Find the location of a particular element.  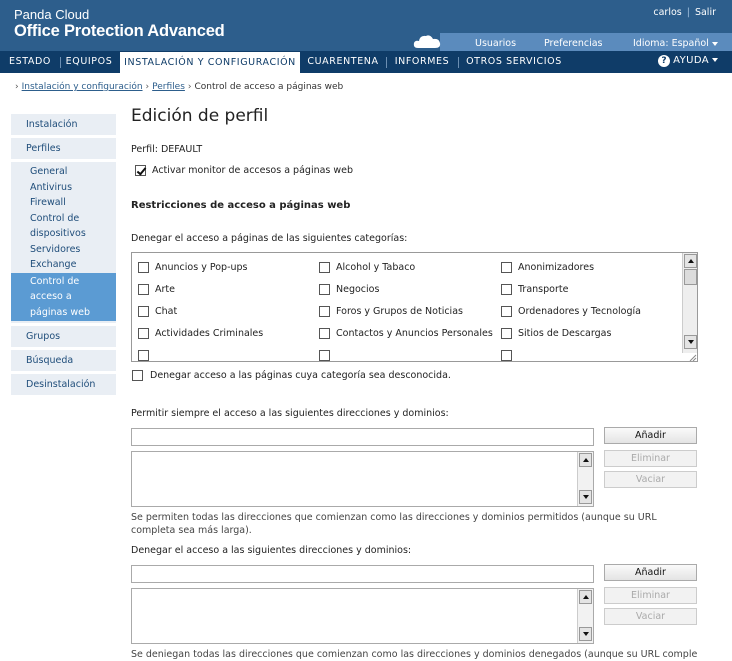

deny-domains-list is located at coordinates (362, 616).